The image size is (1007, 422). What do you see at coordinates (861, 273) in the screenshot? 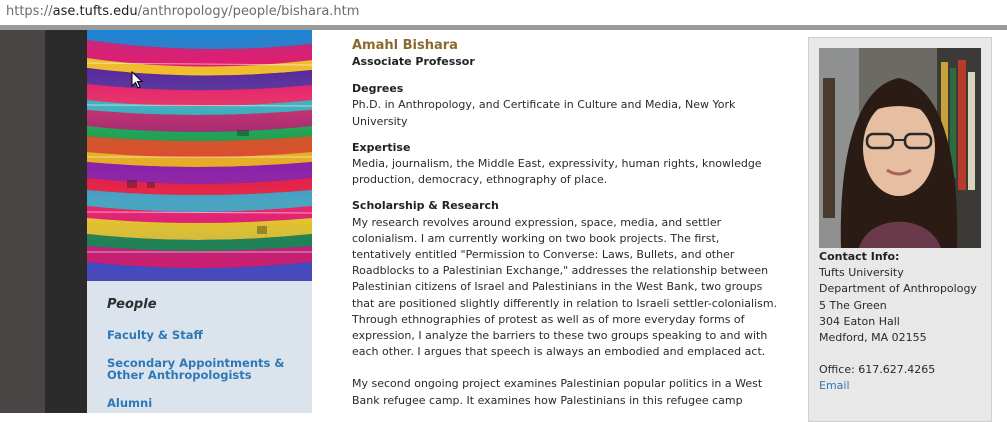
I see `contact-line: Tufts University` at bounding box center [861, 273].